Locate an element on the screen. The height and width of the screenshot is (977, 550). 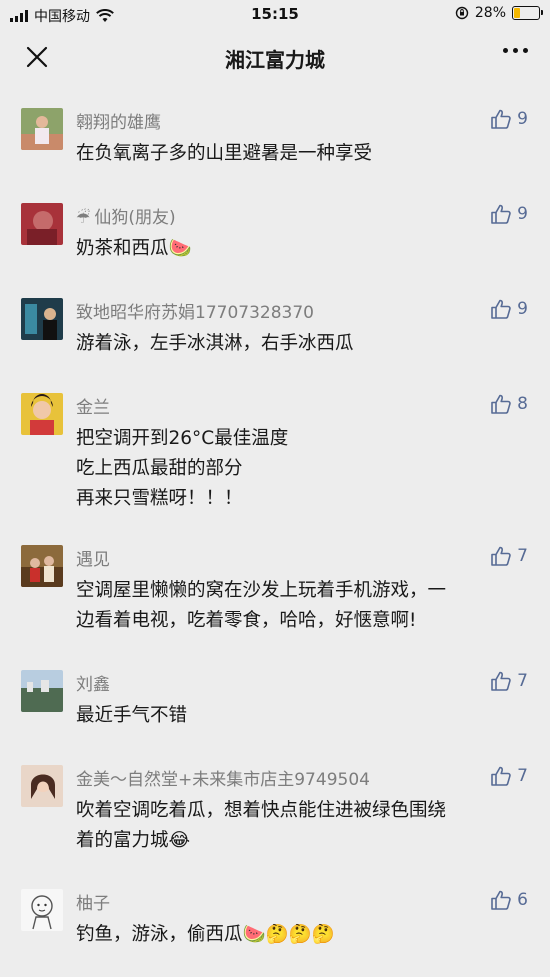
comment-line: 奶茶和西瓜🍉 is located at coordinates (134, 248).